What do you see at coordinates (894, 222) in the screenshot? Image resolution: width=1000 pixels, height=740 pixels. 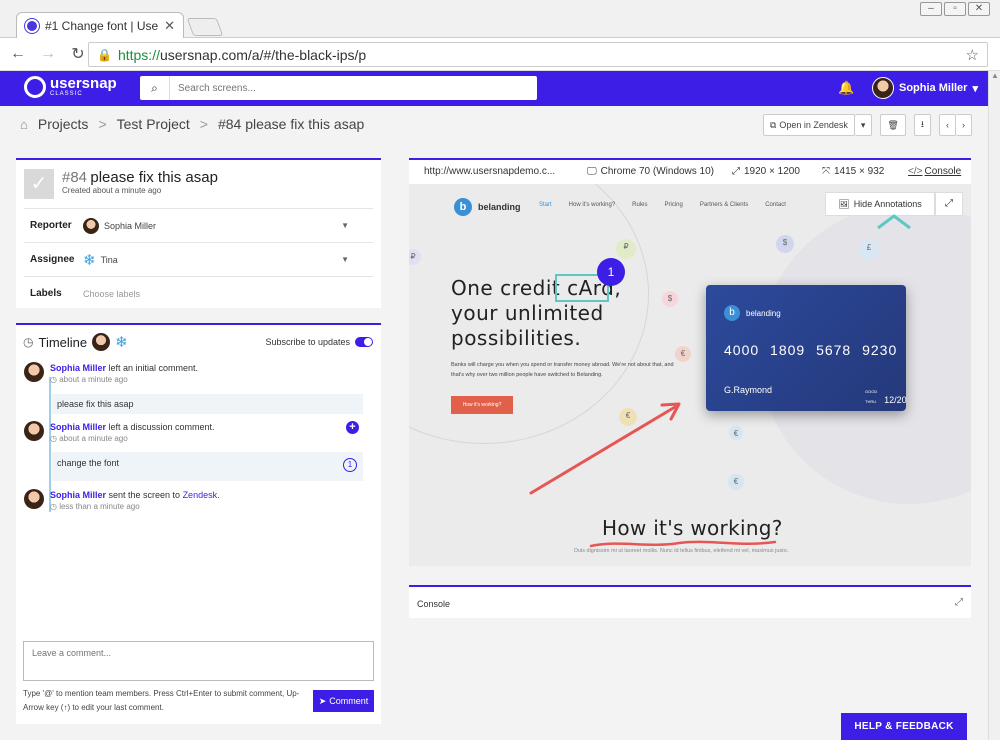 I see `annotation-chevron-mark` at bounding box center [894, 222].